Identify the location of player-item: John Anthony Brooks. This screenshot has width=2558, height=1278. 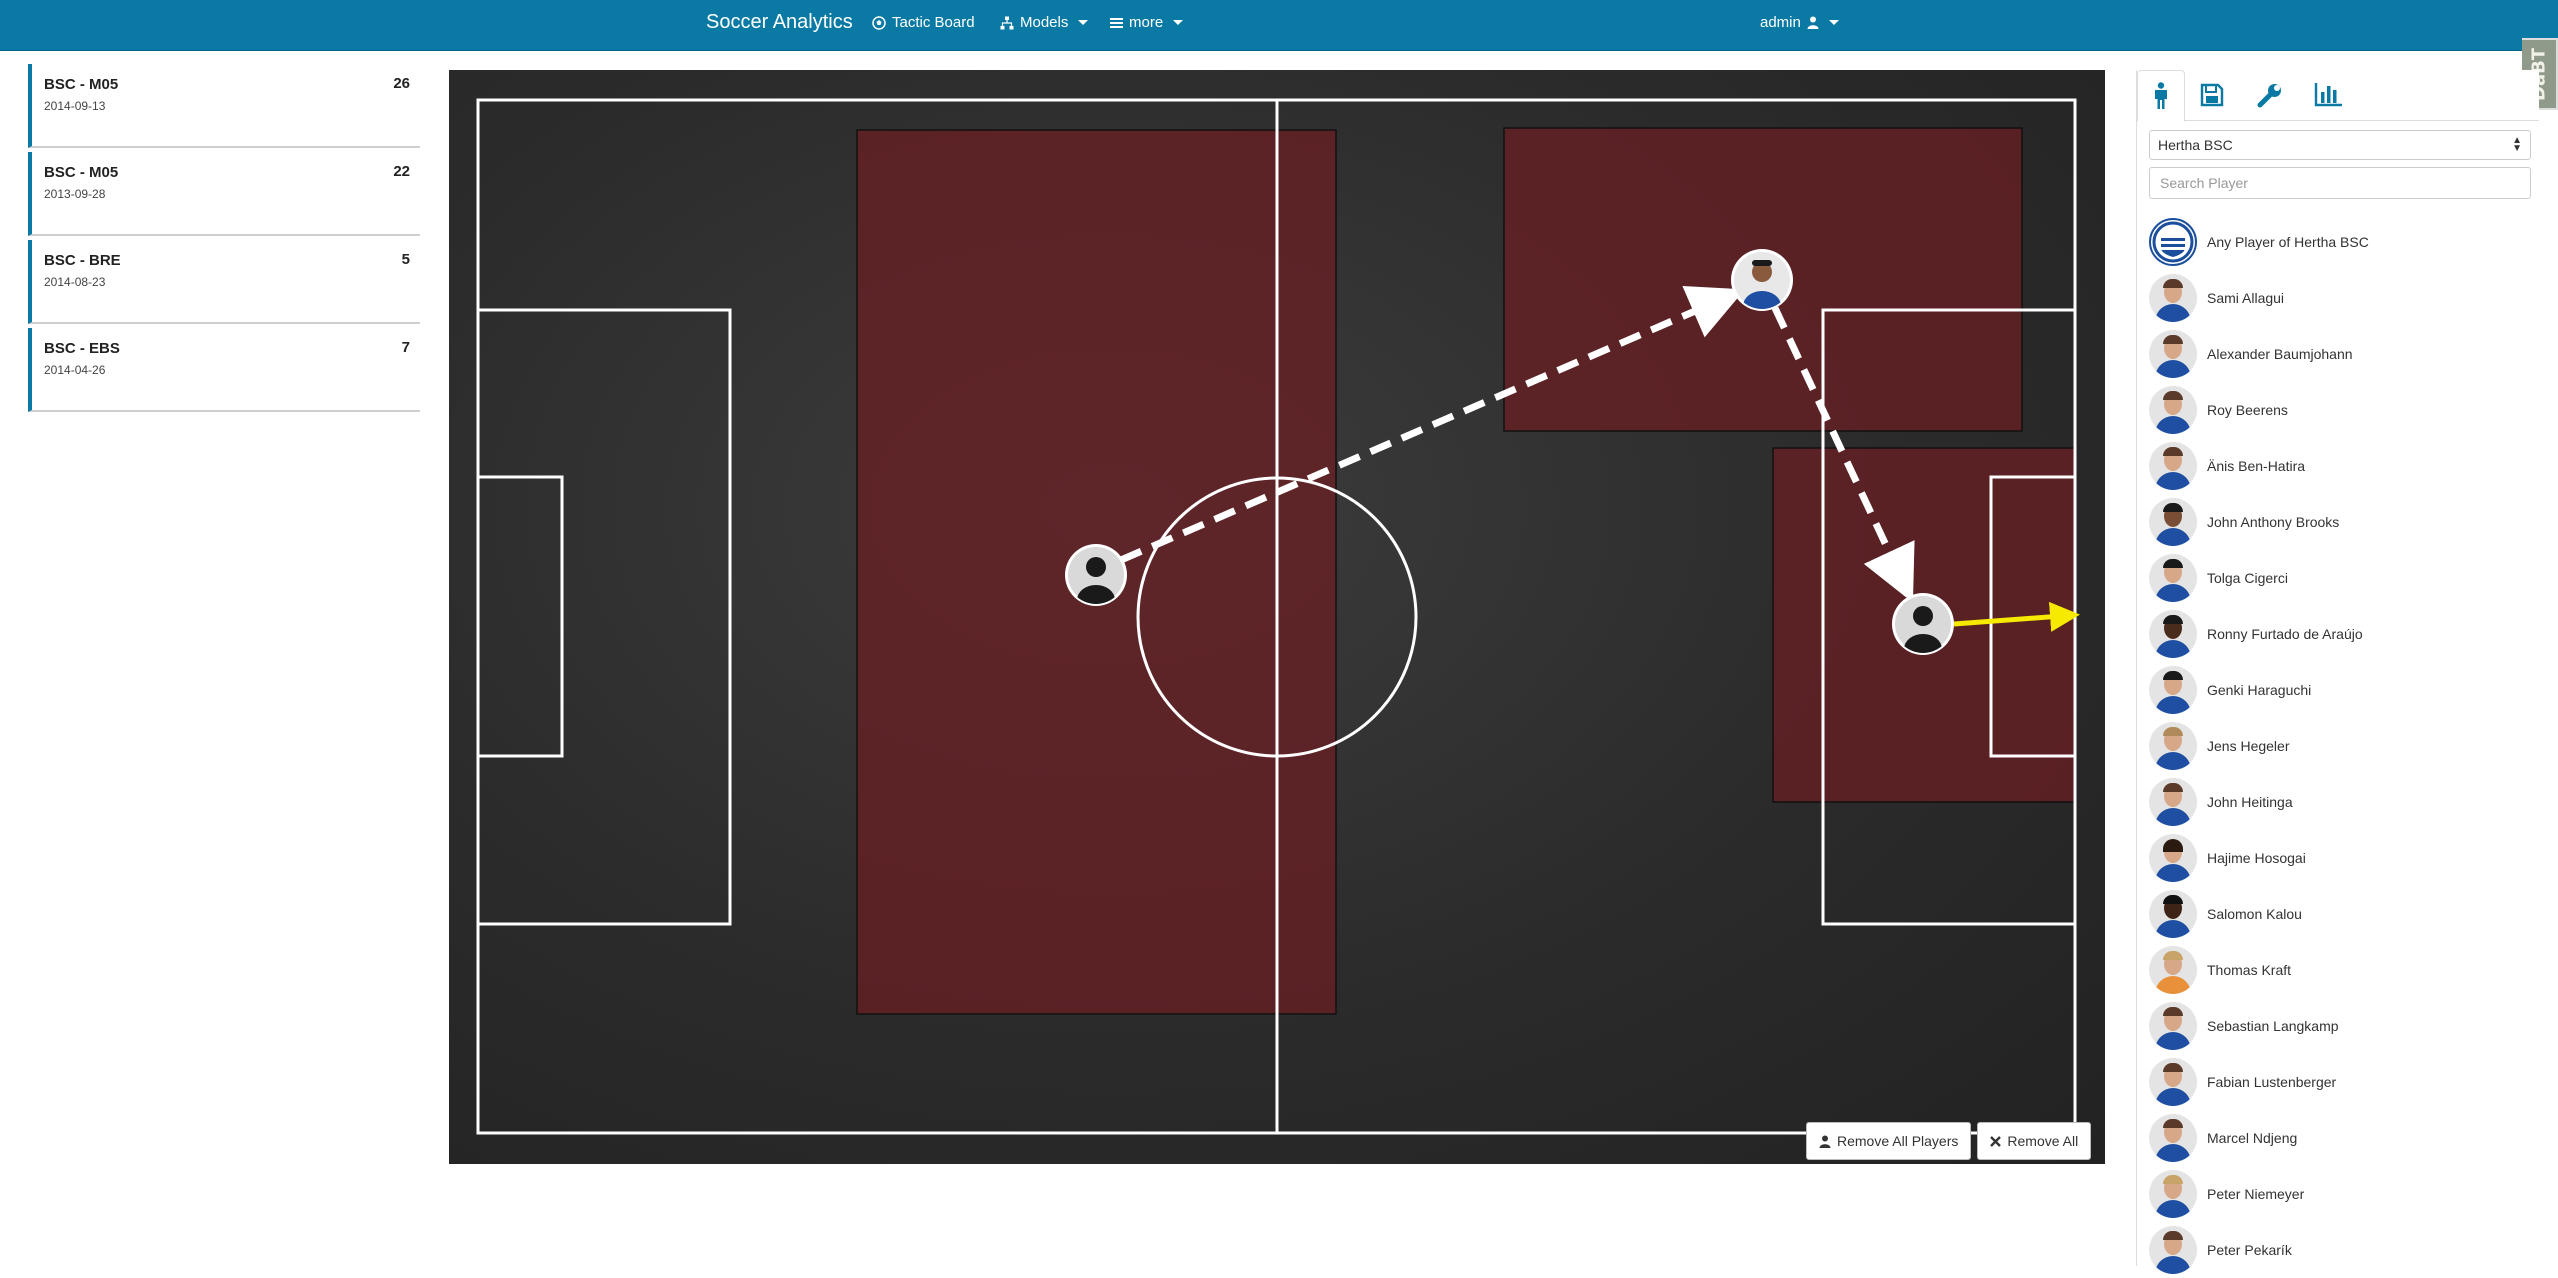
(2340, 522).